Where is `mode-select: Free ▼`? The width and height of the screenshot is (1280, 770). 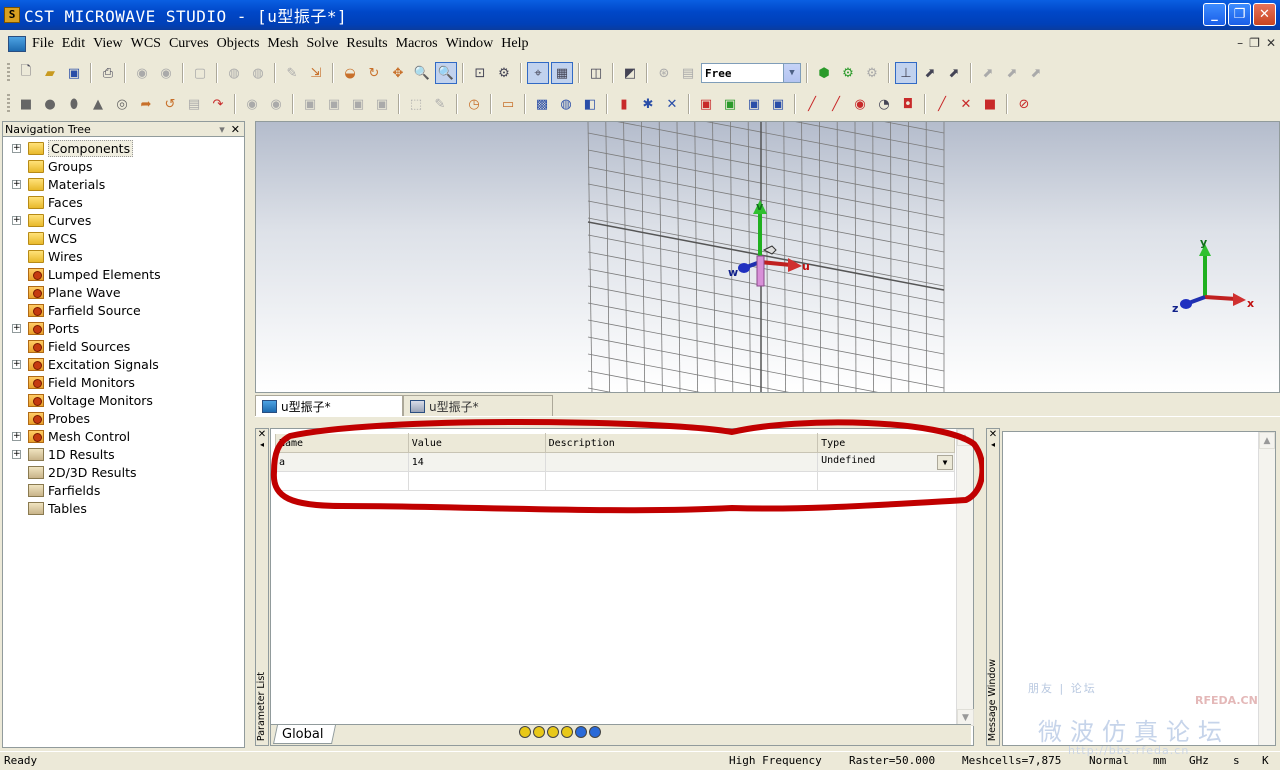
mode-select: Free ▼ is located at coordinates (751, 73).